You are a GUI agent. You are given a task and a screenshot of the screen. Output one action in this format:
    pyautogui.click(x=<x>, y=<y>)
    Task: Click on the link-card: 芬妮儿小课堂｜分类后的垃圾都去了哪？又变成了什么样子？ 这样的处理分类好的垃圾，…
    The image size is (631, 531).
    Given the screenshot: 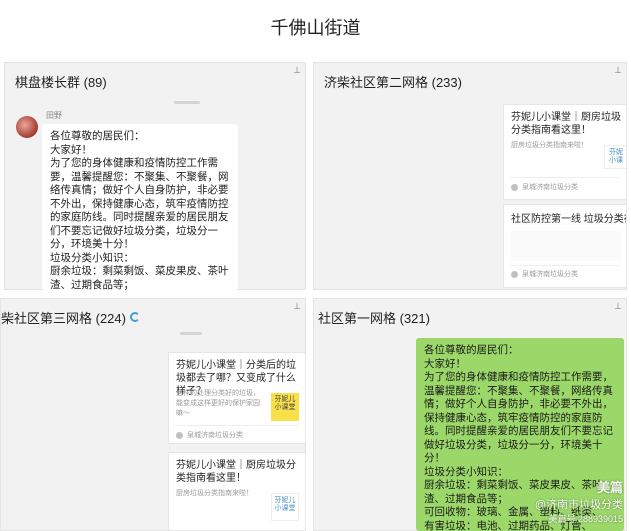 What is the action you would take?
    pyautogui.click(x=237, y=398)
    